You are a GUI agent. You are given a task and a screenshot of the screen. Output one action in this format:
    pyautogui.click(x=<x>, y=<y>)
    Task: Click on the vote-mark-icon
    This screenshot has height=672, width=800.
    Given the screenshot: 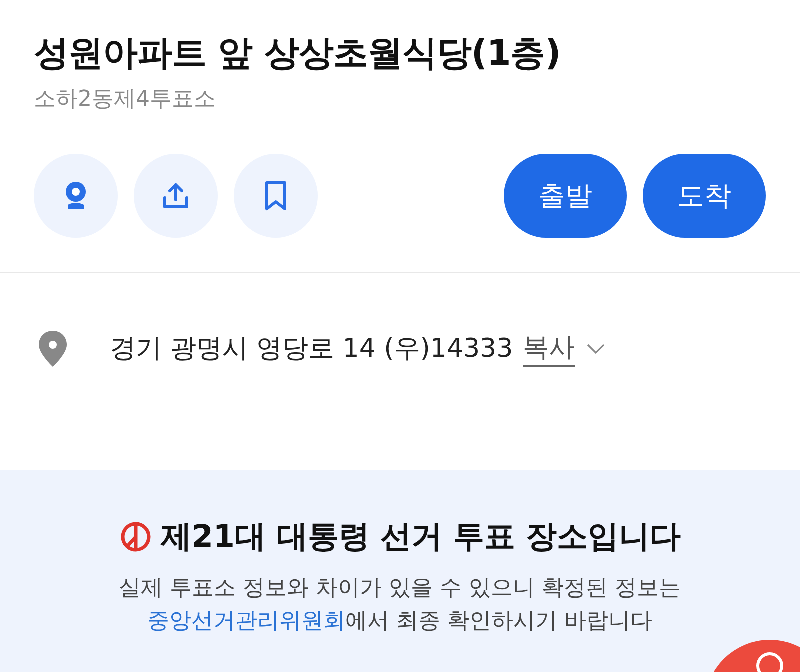 What is the action you would take?
    pyautogui.click(x=135, y=537)
    